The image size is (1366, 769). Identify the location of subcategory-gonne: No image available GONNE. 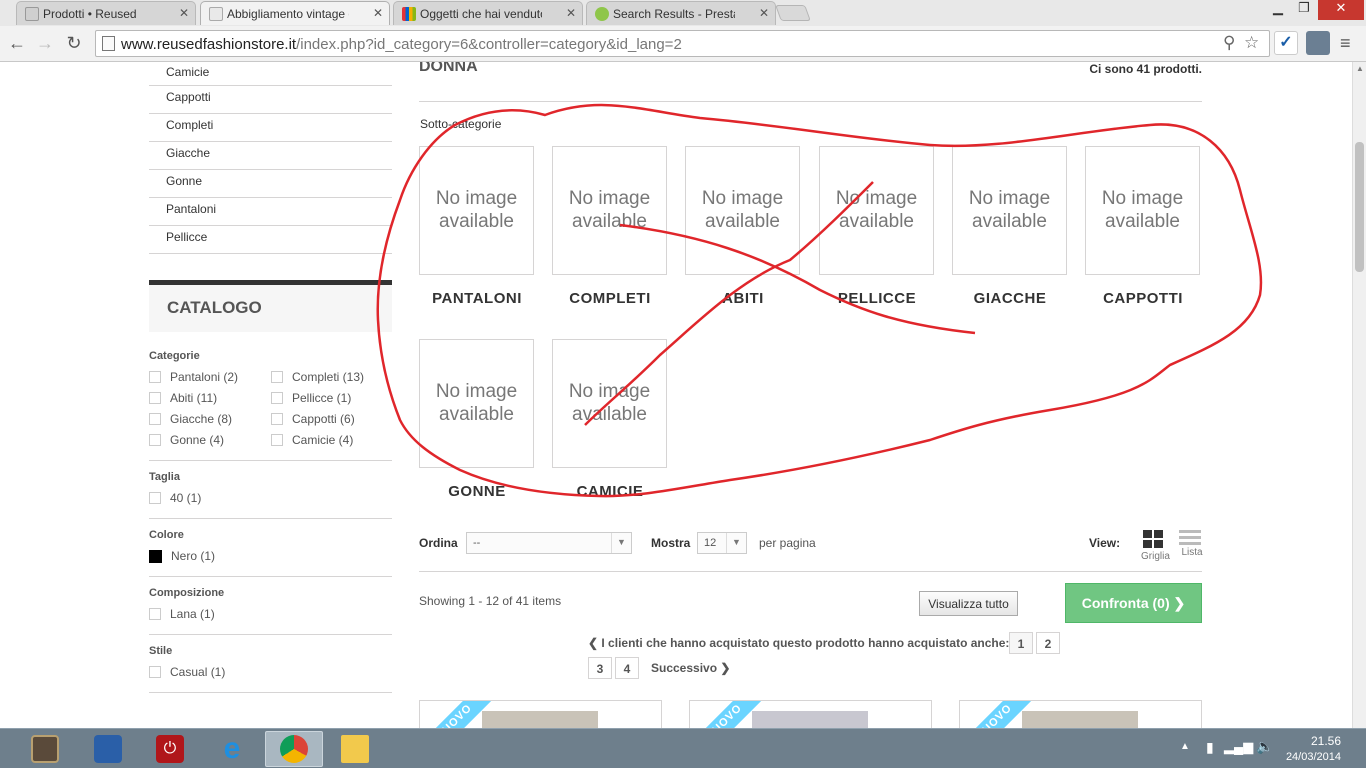
(477, 419).